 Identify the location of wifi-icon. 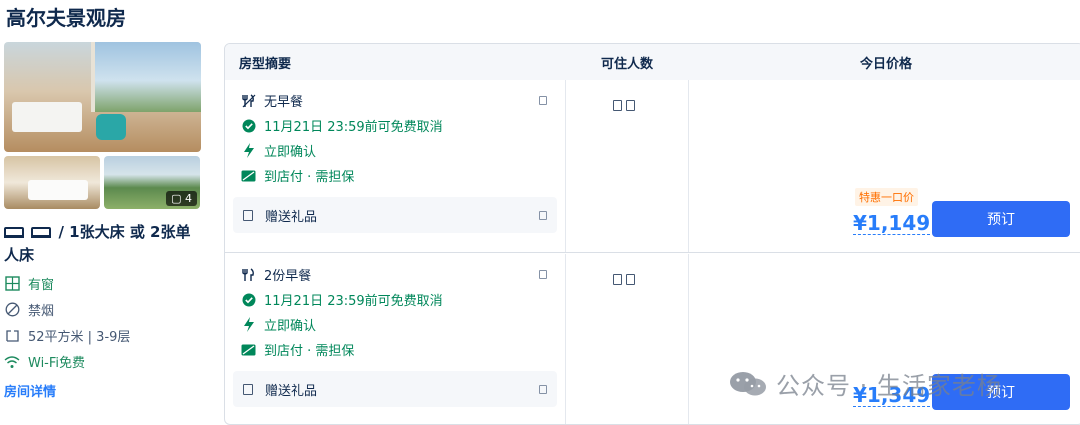
(12, 362).